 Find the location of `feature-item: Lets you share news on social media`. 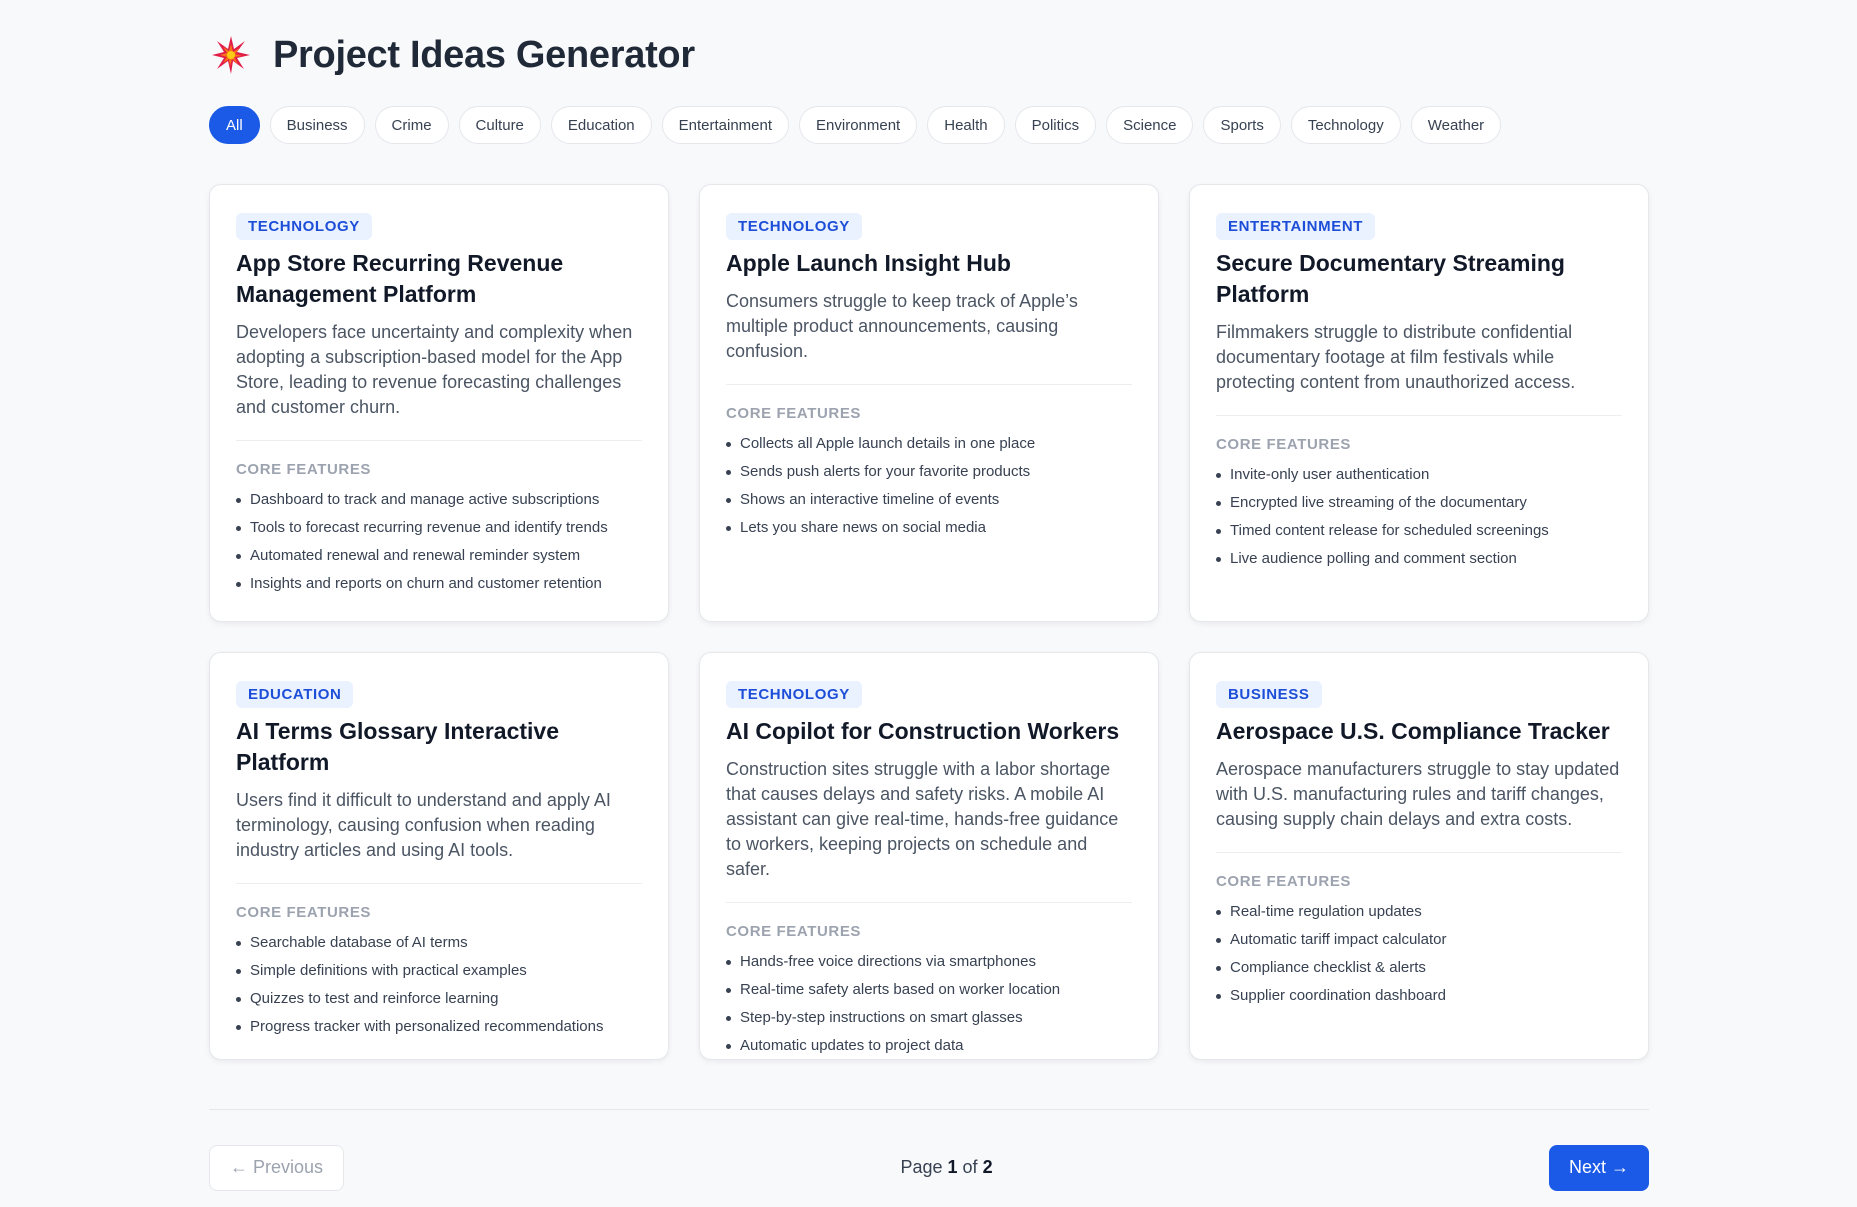

feature-item: Lets you share news on social media is located at coordinates (929, 528).